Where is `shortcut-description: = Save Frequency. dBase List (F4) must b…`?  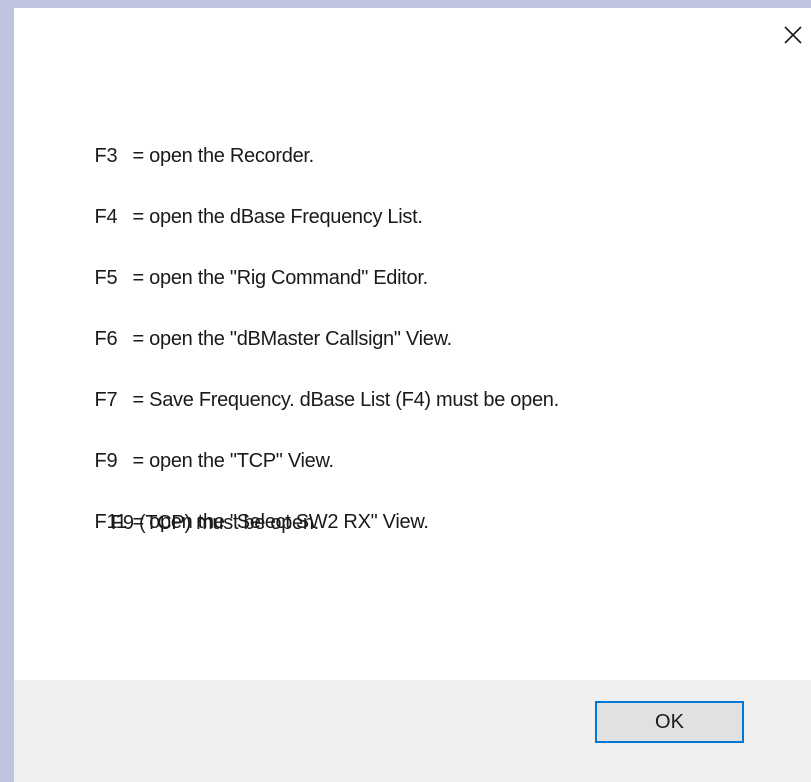
shortcut-description: = Save Frequency. dBase List (F4) must b… is located at coordinates (346, 400).